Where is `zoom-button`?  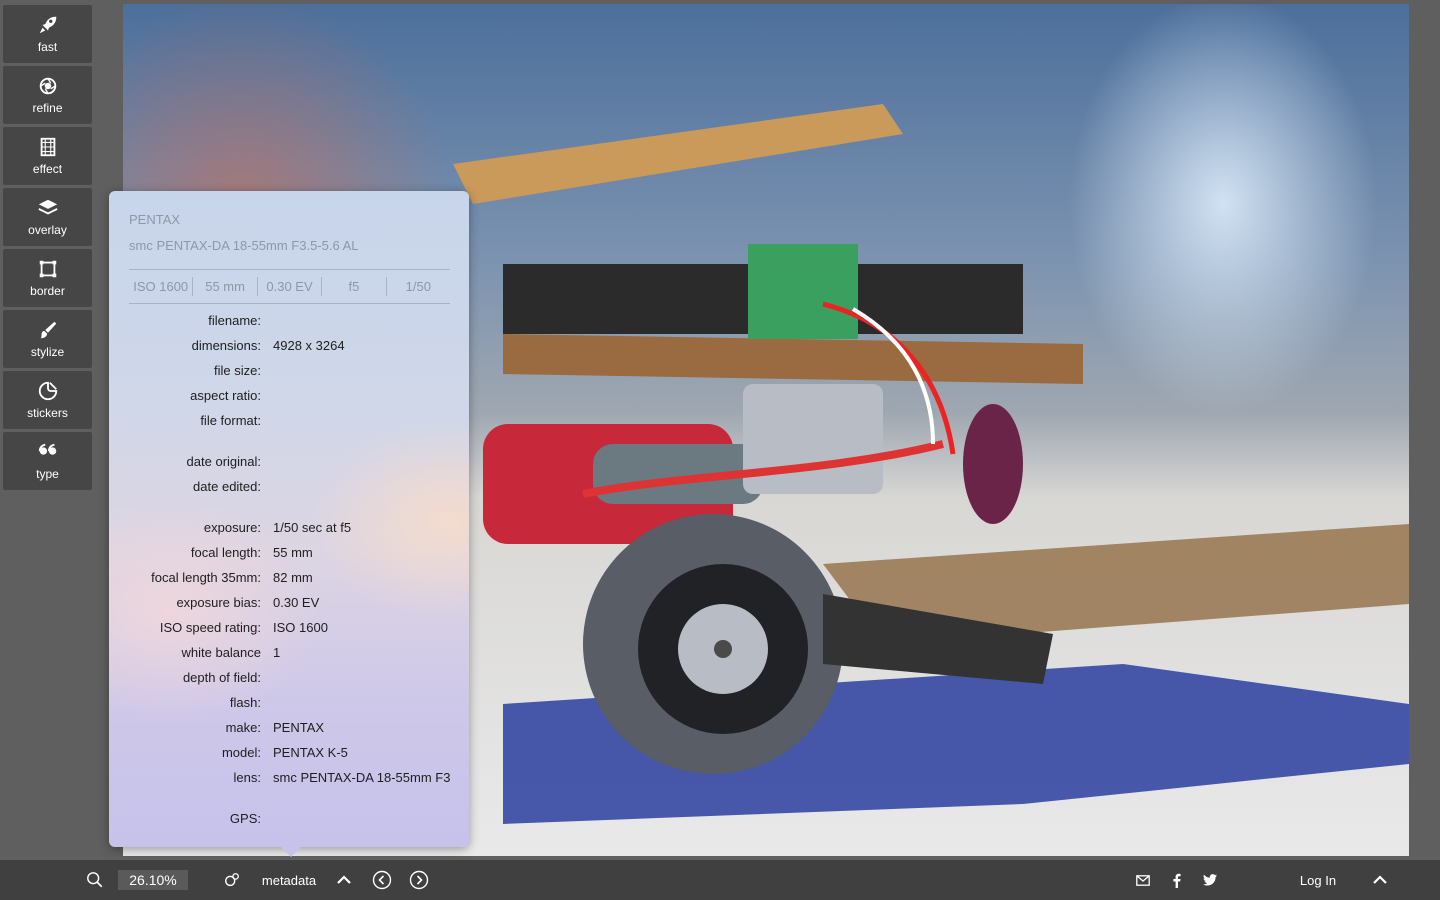 zoom-button is located at coordinates (95, 880).